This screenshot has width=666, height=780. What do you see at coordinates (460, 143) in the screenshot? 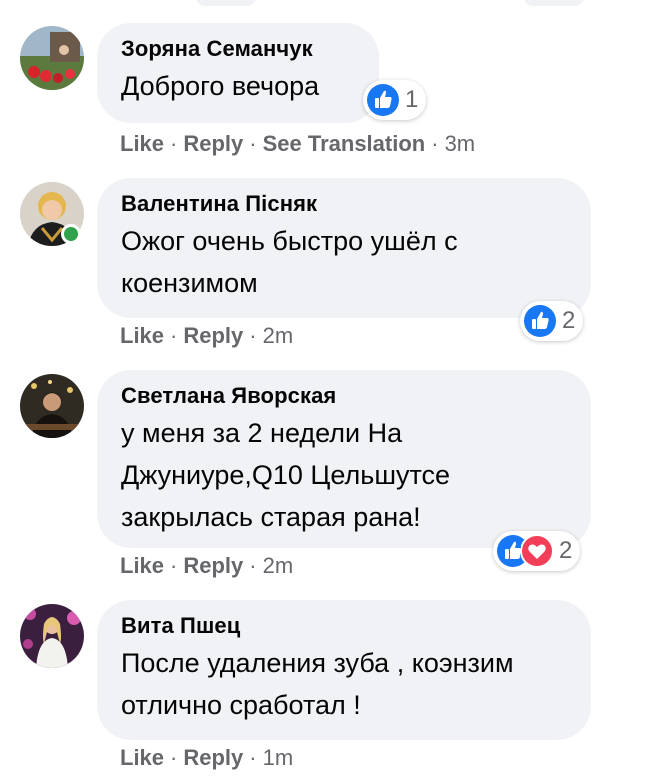
I see `timestamp: 3m` at bounding box center [460, 143].